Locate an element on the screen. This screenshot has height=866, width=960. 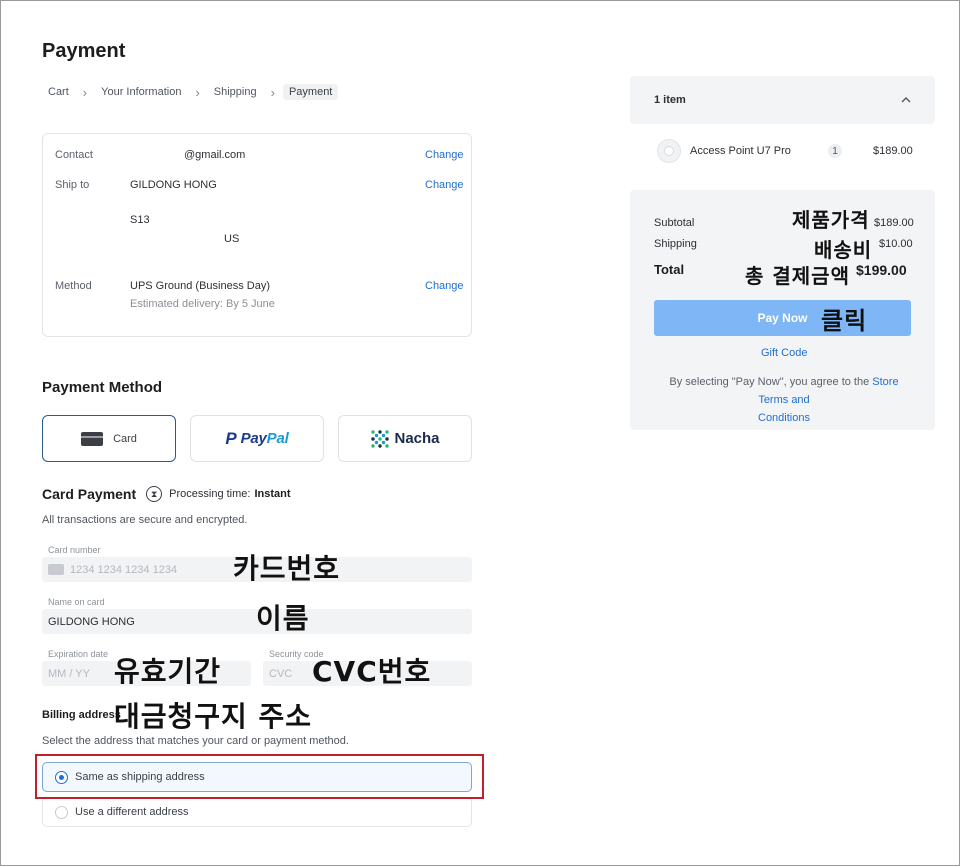
change-method-link: Change is located at coordinates (444, 286).